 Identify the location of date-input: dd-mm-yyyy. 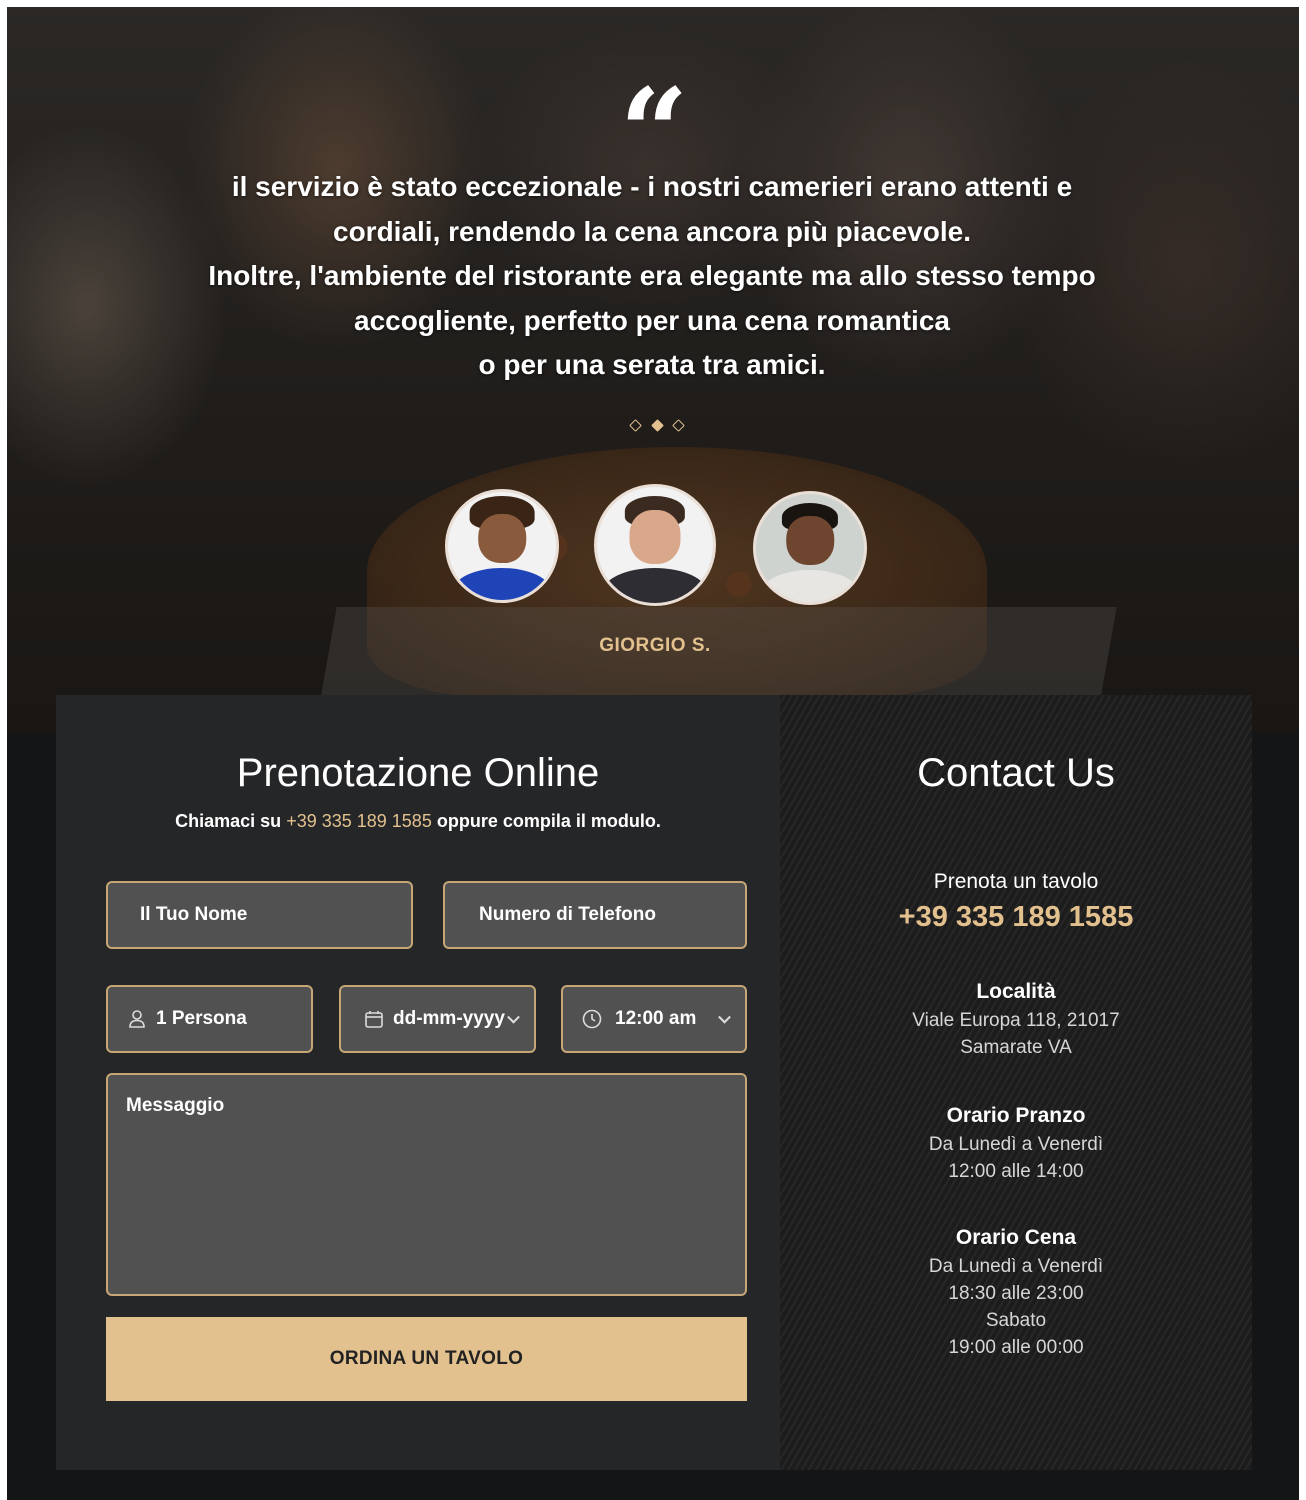
(437, 1019).